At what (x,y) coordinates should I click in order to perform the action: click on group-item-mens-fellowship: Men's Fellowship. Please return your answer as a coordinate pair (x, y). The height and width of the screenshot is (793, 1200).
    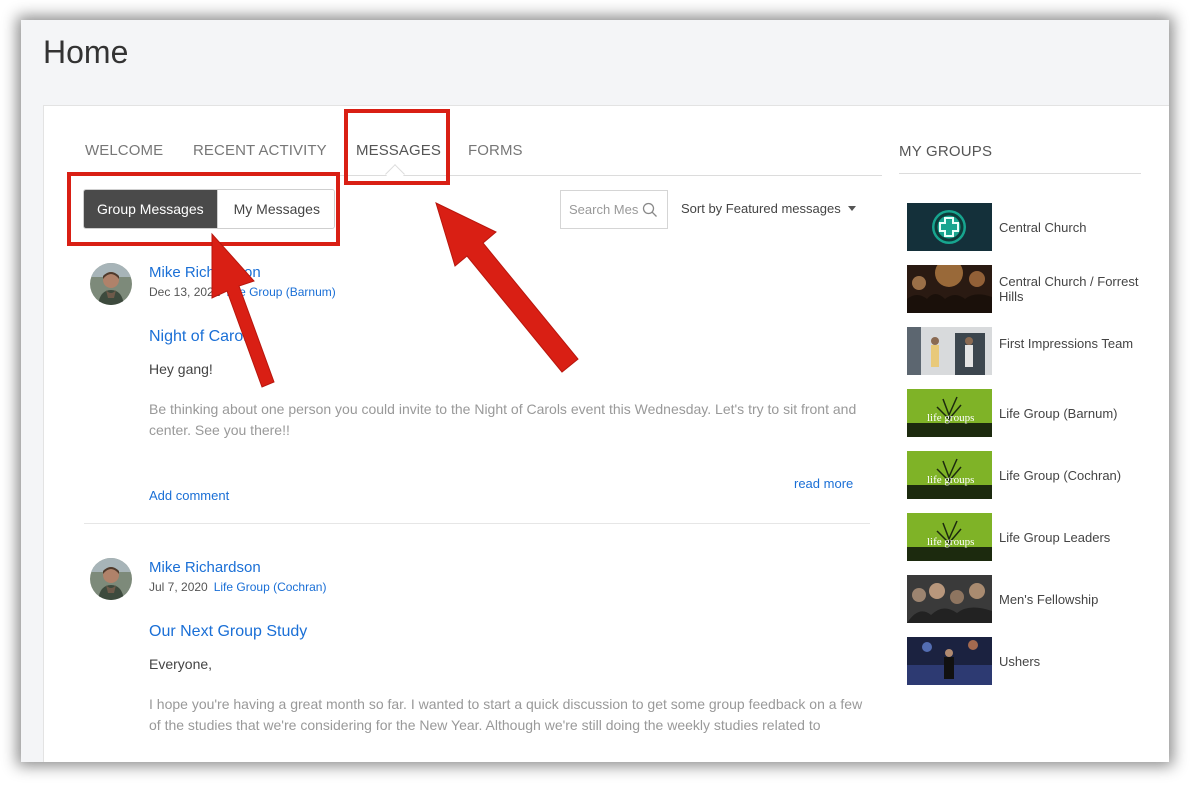
    Looking at the image, I should click on (1027, 599).